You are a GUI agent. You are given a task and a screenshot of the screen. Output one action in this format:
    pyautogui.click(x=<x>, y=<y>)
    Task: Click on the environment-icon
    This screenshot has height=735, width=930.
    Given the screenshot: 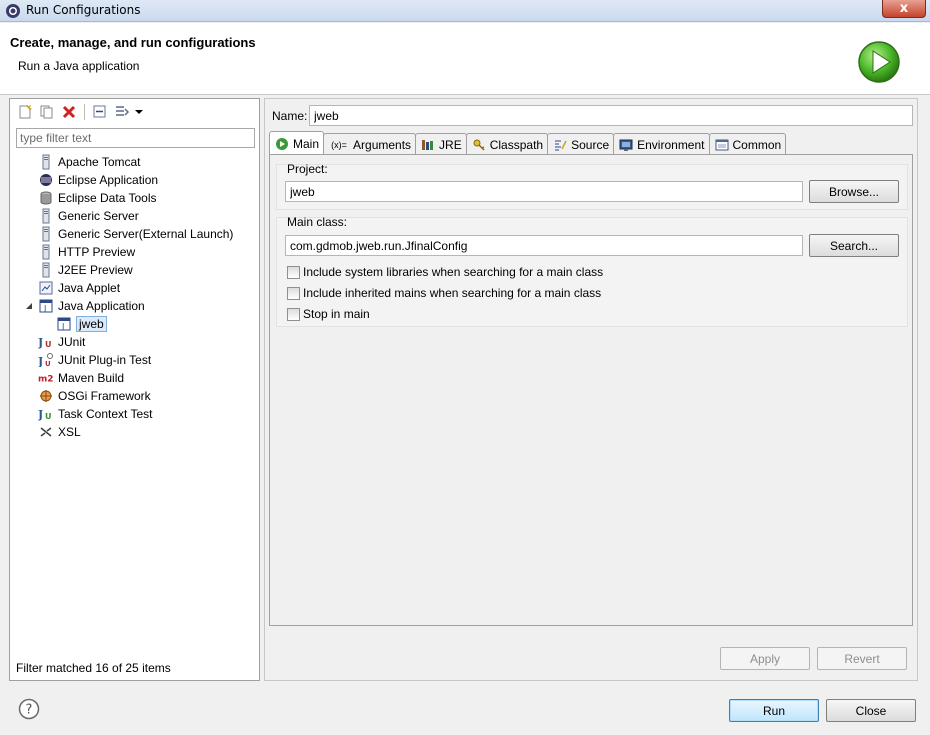 What is the action you would take?
    pyautogui.click(x=626, y=145)
    